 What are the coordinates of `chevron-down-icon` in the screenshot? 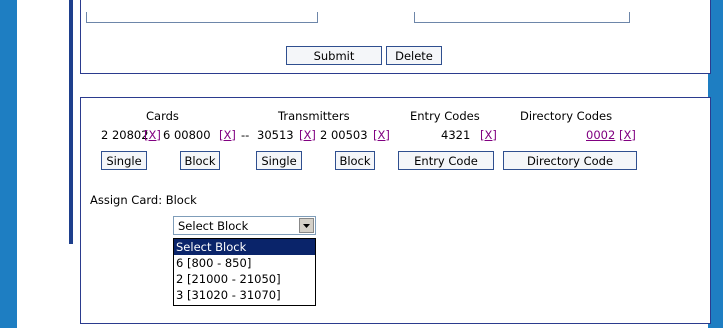 It's located at (306, 225).